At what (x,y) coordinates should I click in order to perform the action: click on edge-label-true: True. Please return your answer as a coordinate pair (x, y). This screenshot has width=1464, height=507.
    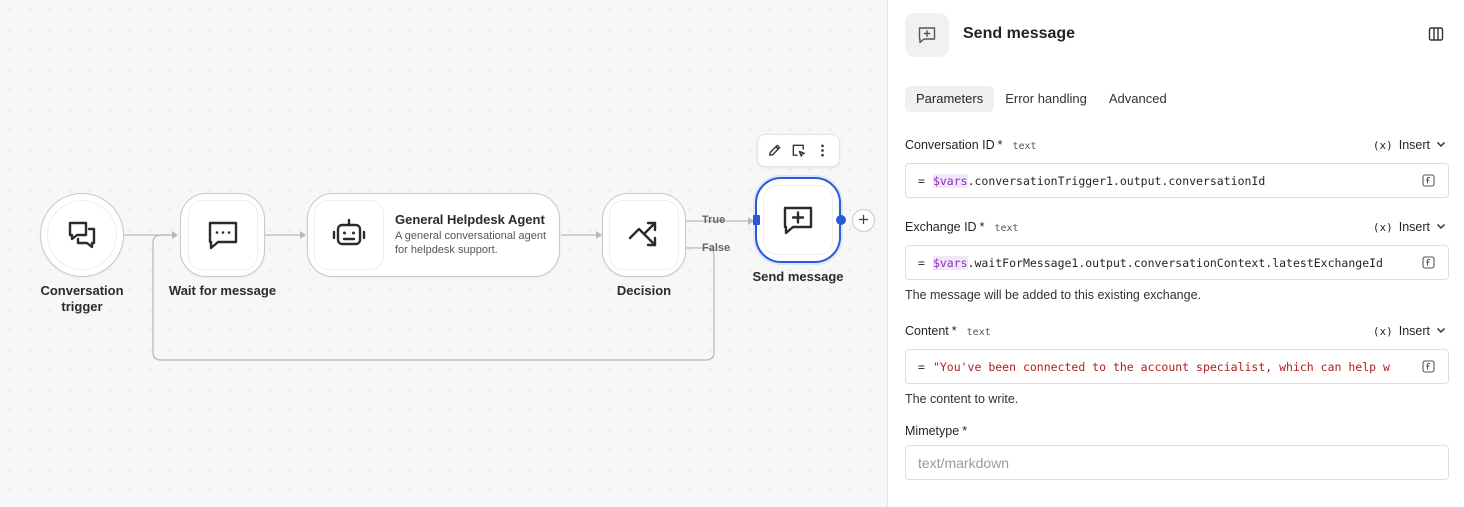
    Looking at the image, I should click on (714, 220).